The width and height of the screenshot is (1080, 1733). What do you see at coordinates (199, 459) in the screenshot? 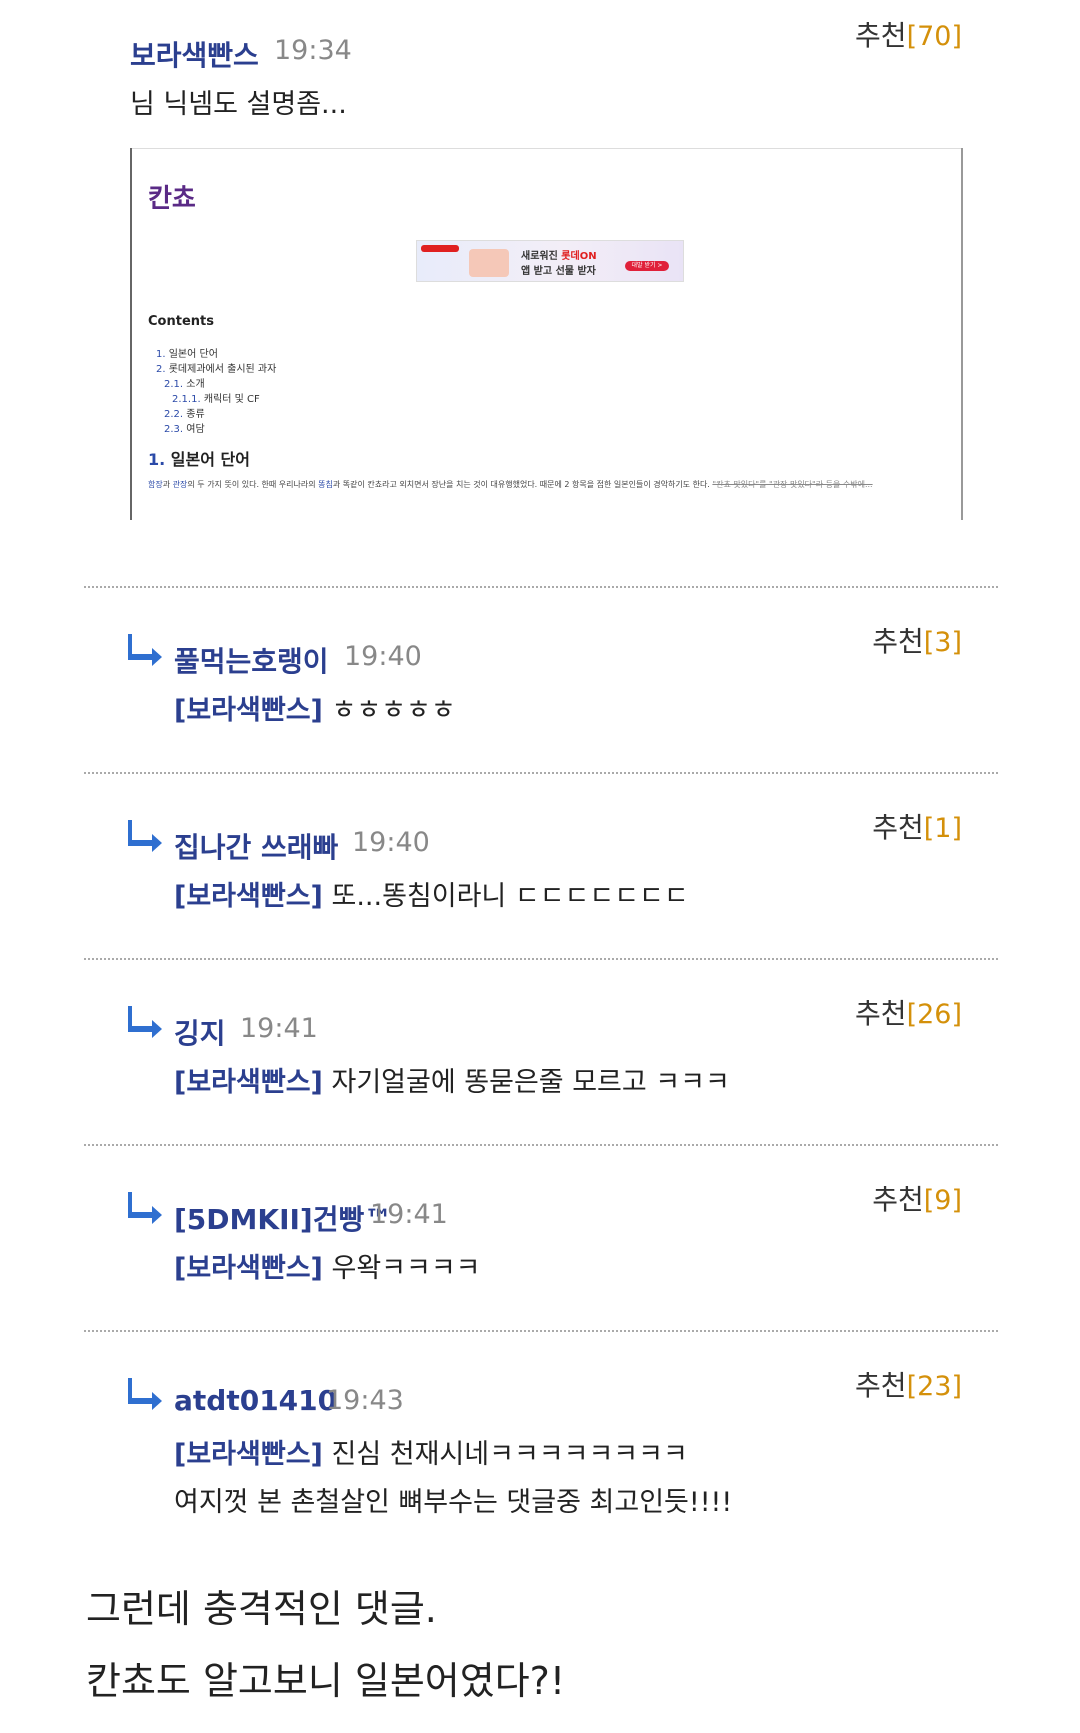
I see `section-heading: 1. 일본어 단어` at bounding box center [199, 459].